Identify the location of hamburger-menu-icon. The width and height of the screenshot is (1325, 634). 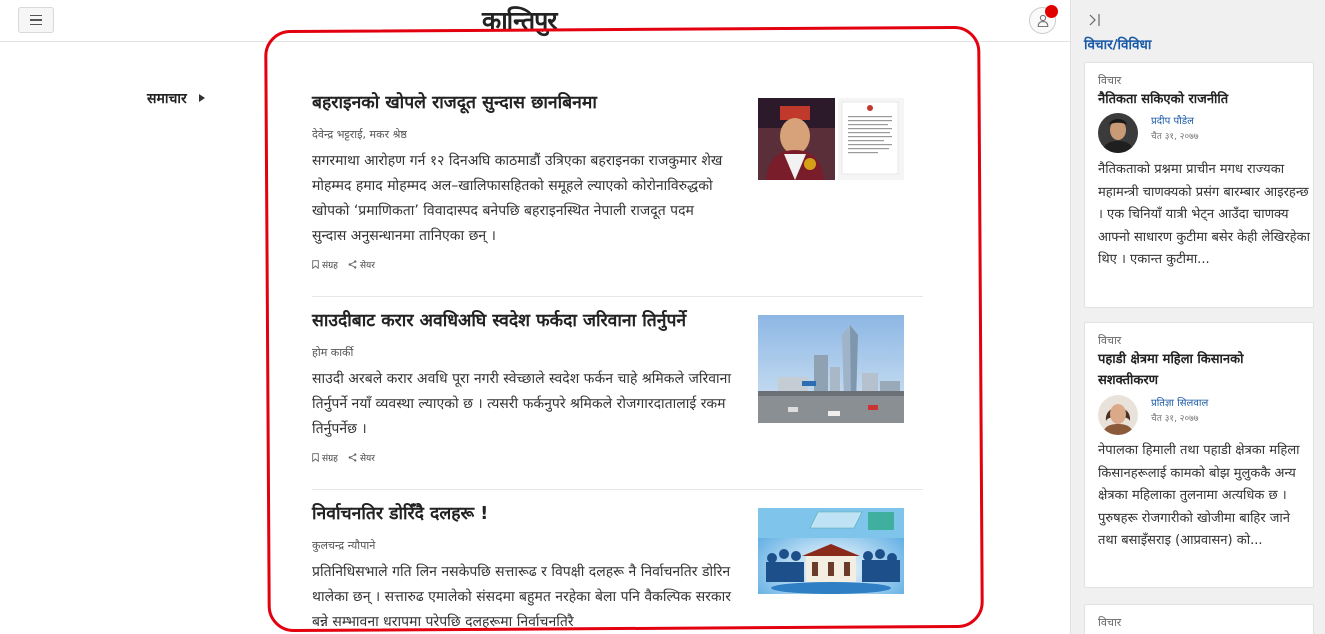
(36, 20).